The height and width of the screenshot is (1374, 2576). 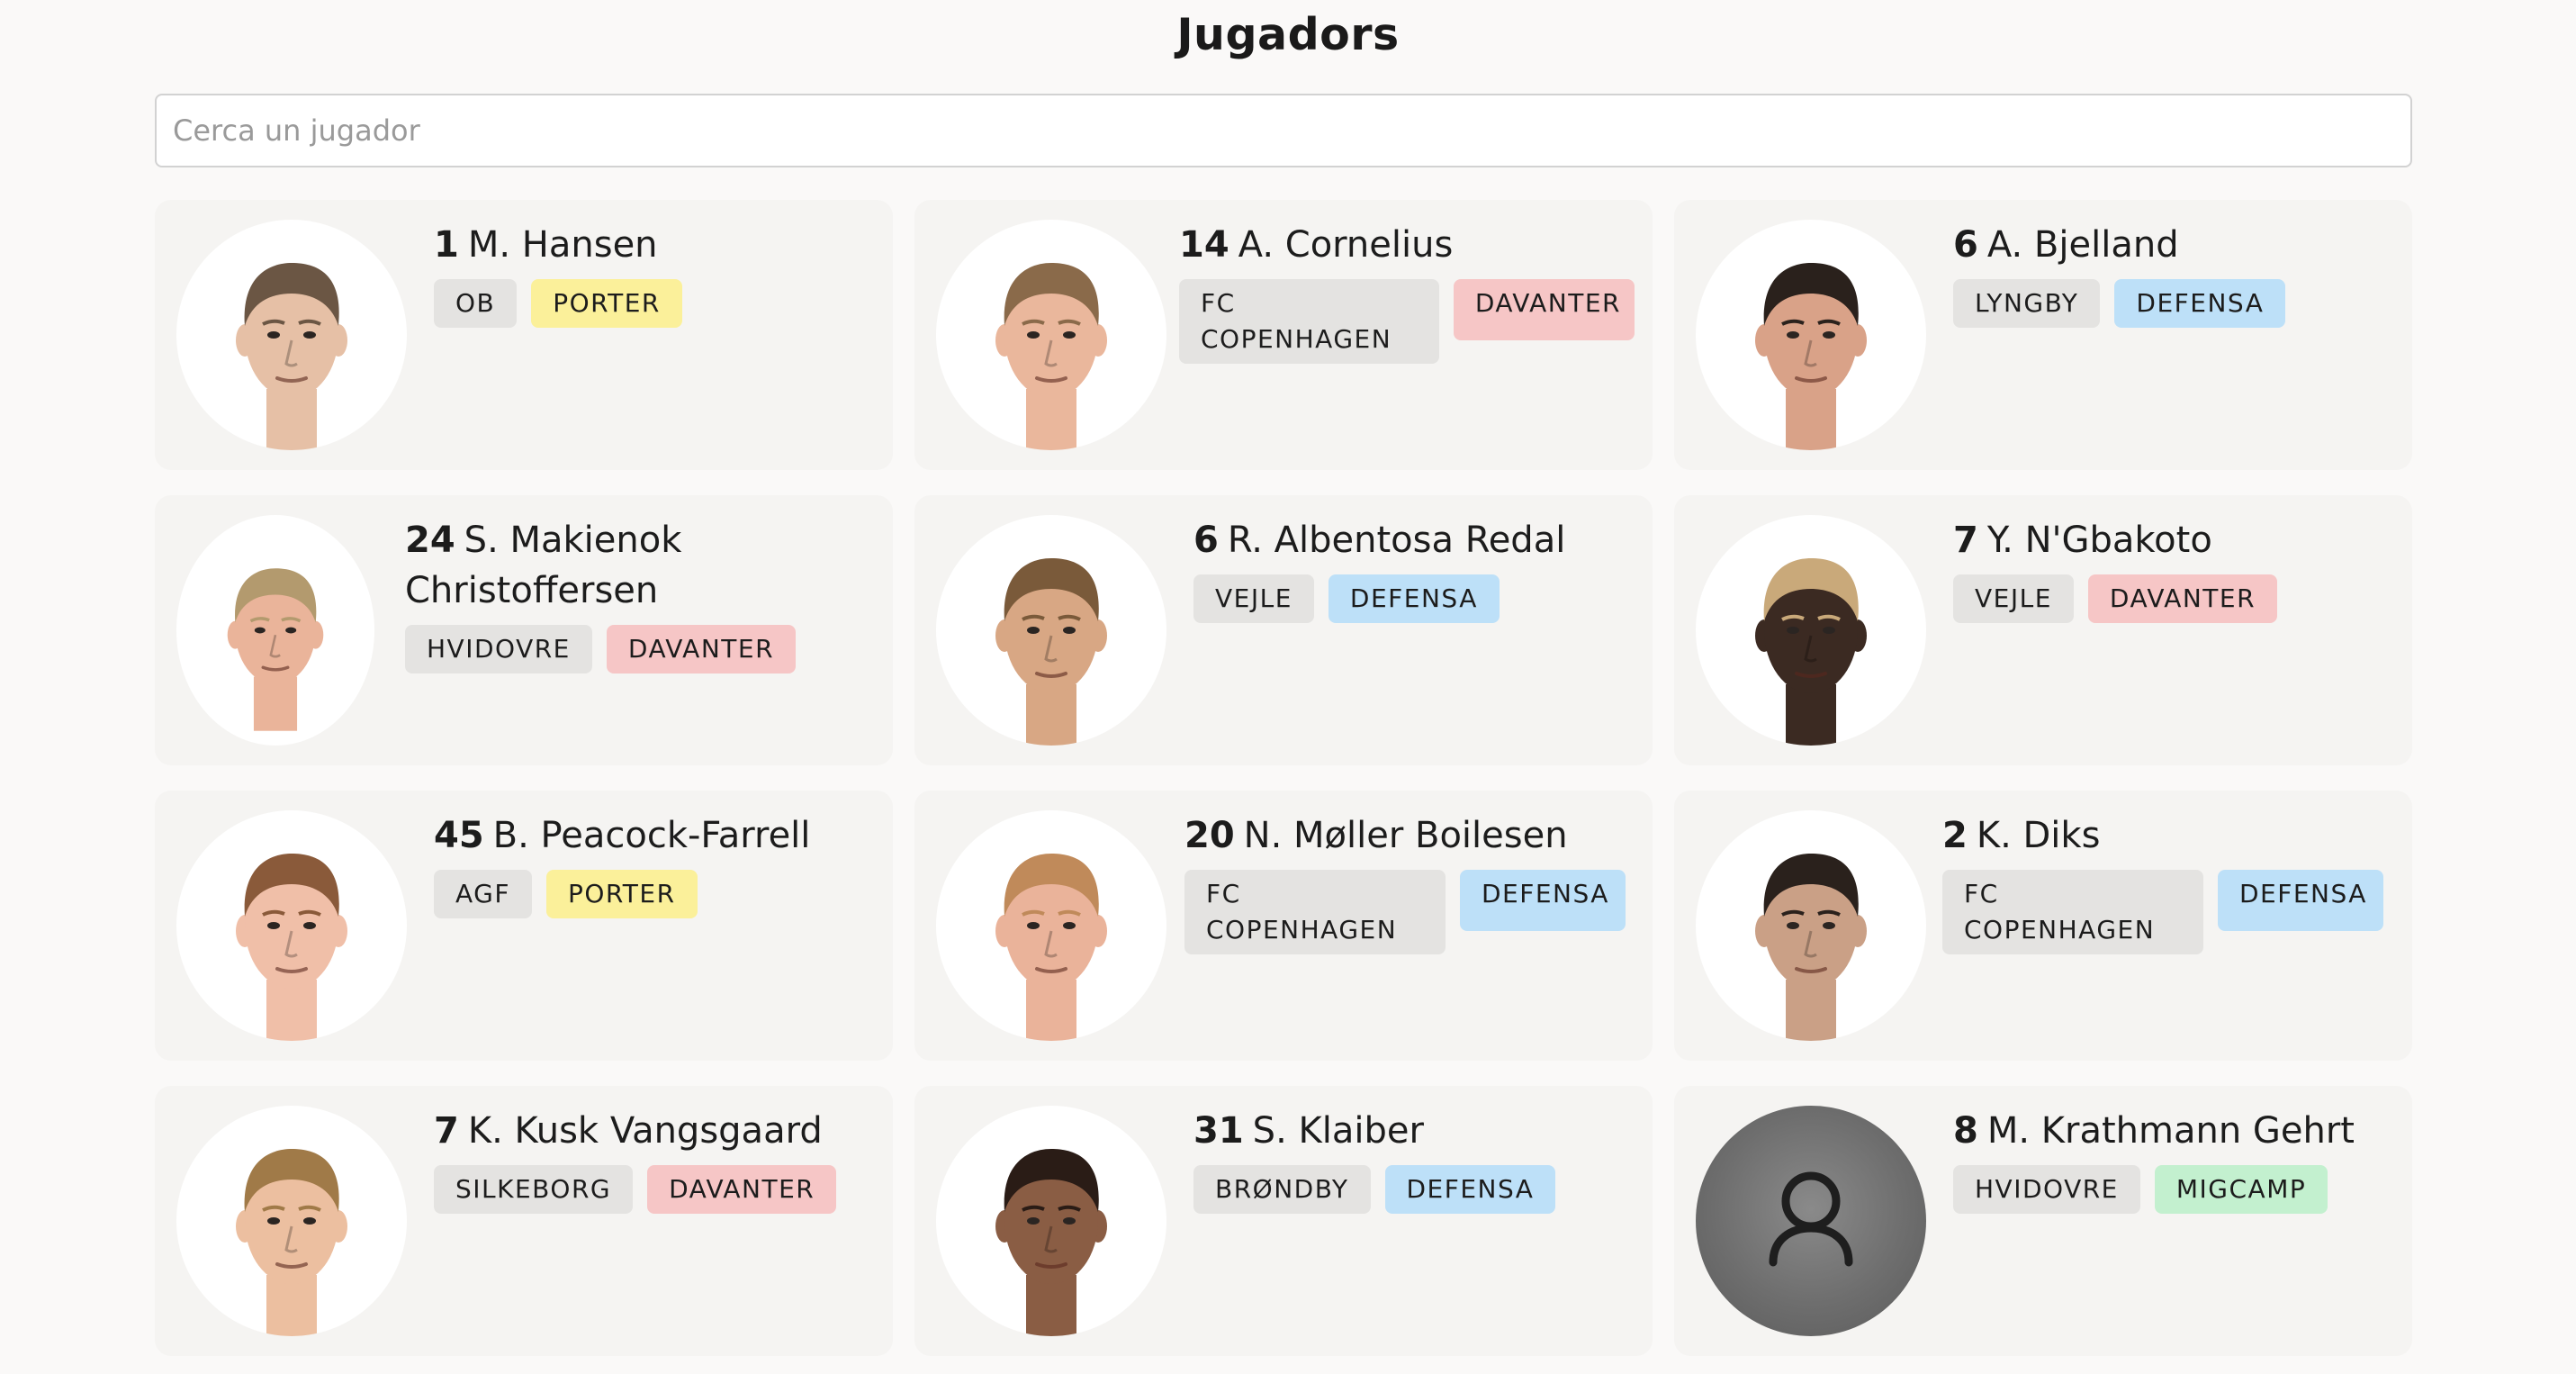 What do you see at coordinates (1414, 1160) in the screenshot?
I see `player-info: 31 S. Klaiber BRØNDBY DEFENSA` at bounding box center [1414, 1160].